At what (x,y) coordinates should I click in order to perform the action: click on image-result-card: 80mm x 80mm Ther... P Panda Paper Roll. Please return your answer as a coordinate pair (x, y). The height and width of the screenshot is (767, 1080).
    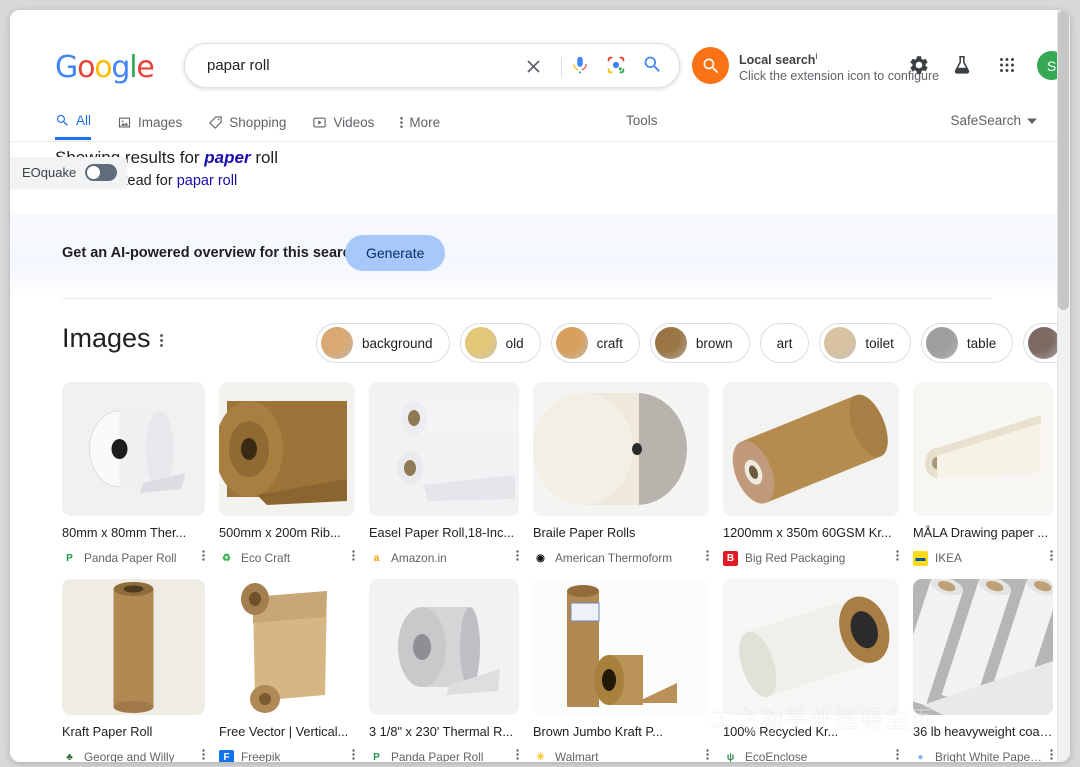
    Looking at the image, I should click on (133, 475).